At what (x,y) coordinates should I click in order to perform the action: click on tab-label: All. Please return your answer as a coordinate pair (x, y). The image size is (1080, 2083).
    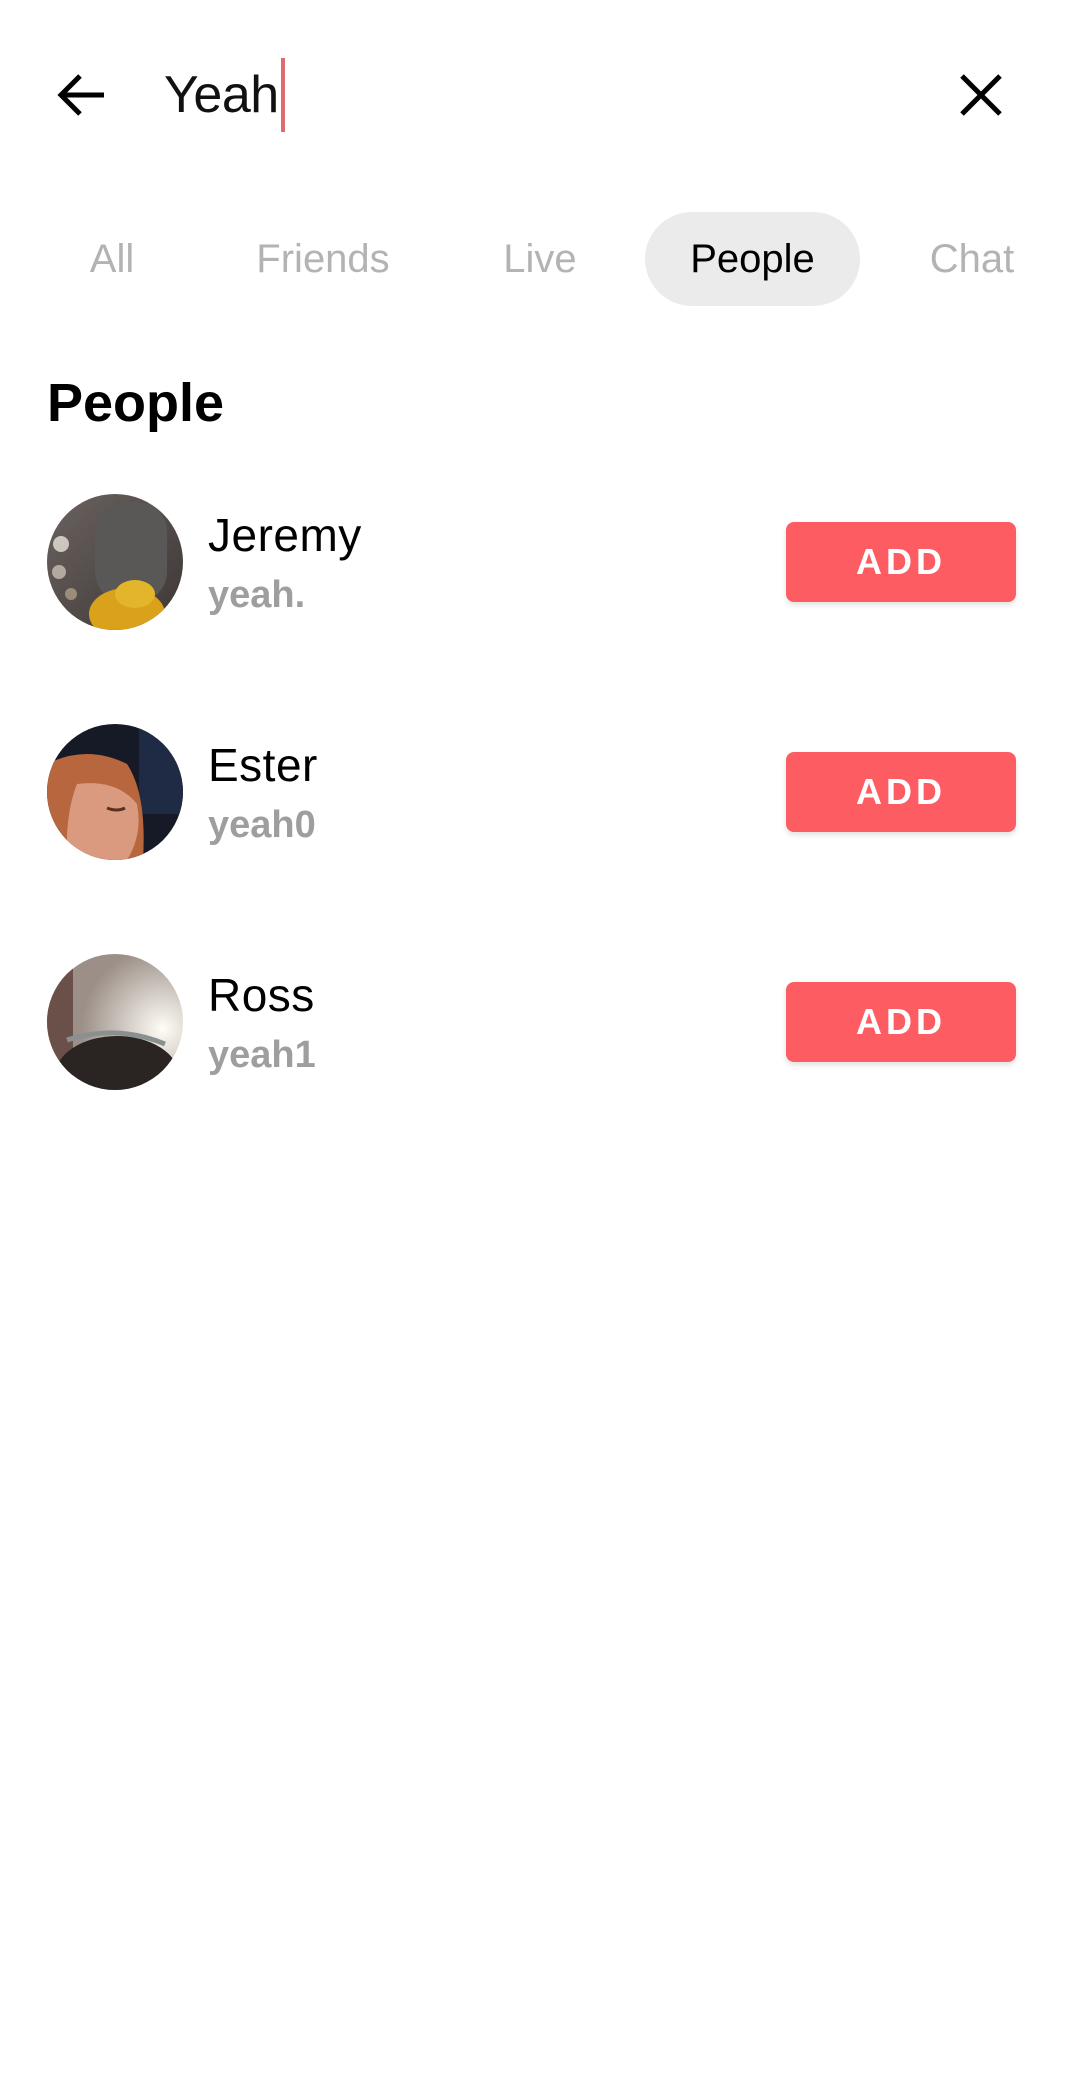
    Looking at the image, I should click on (112, 258).